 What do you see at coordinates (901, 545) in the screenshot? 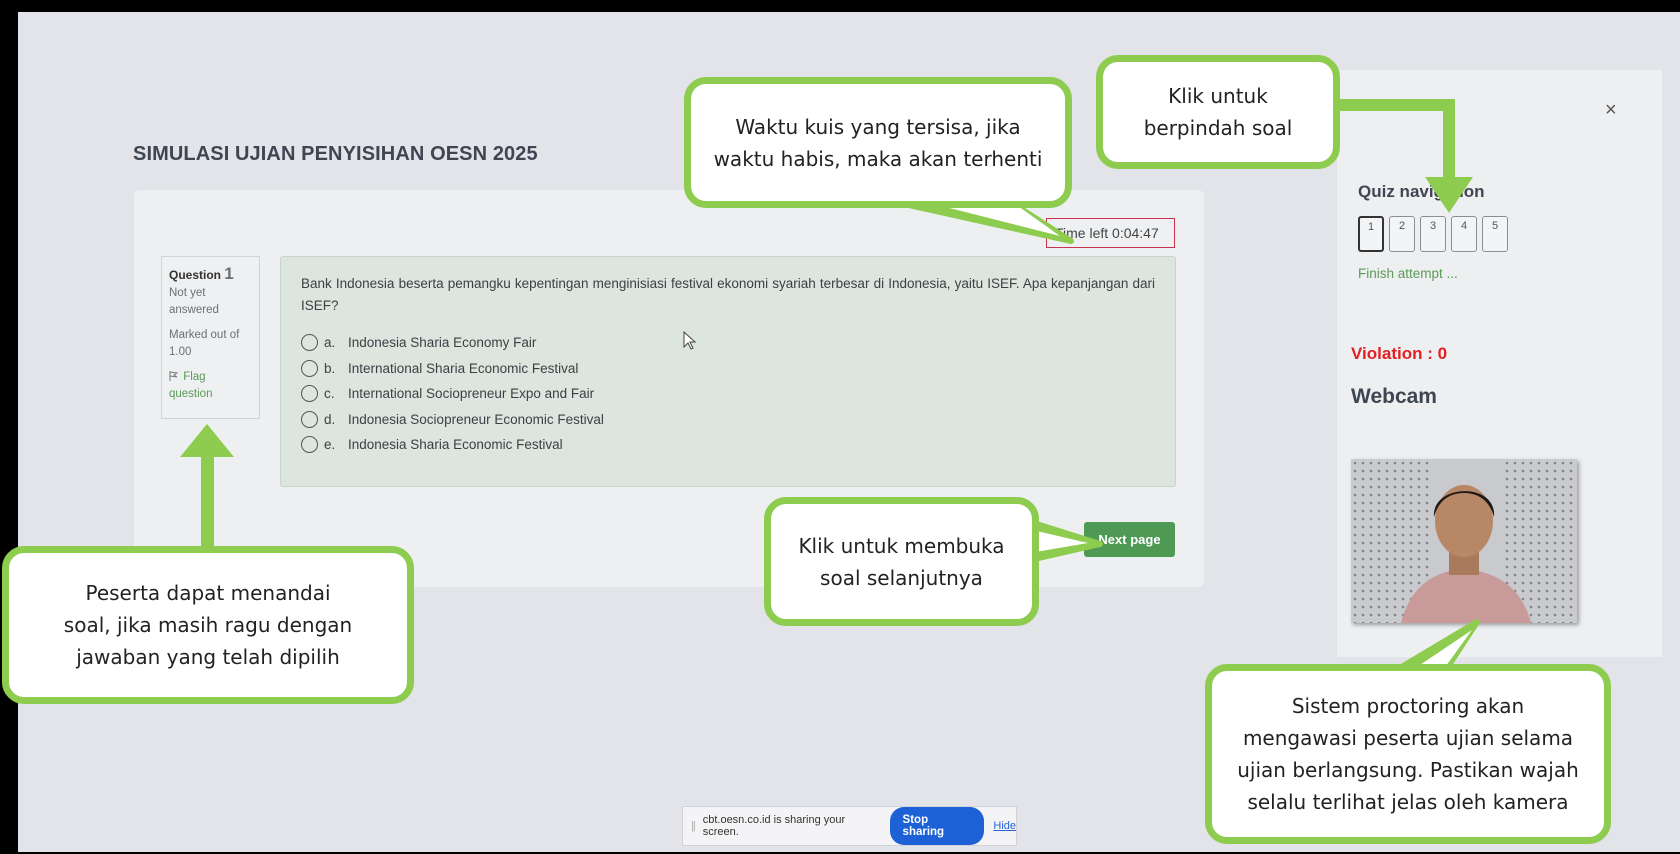
I see `callout-next-line-1: Klik untuk membuka` at bounding box center [901, 545].